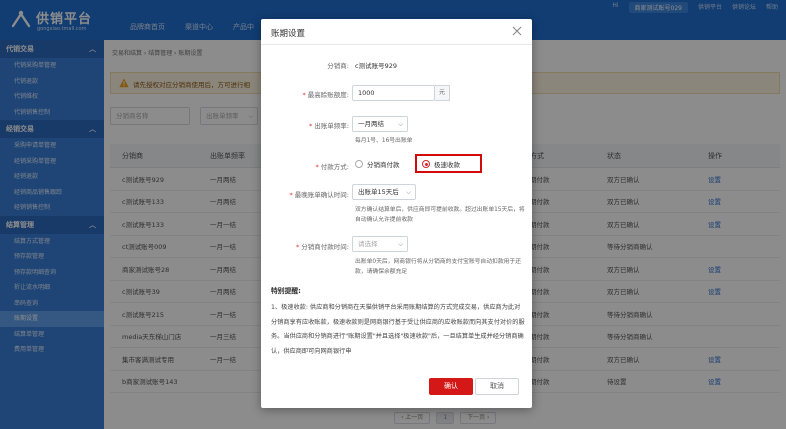 Image resolution: width=786 pixels, height=429 pixels. What do you see at coordinates (497, 386) in the screenshot?
I see `cancel-button: 取消` at bounding box center [497, 386].